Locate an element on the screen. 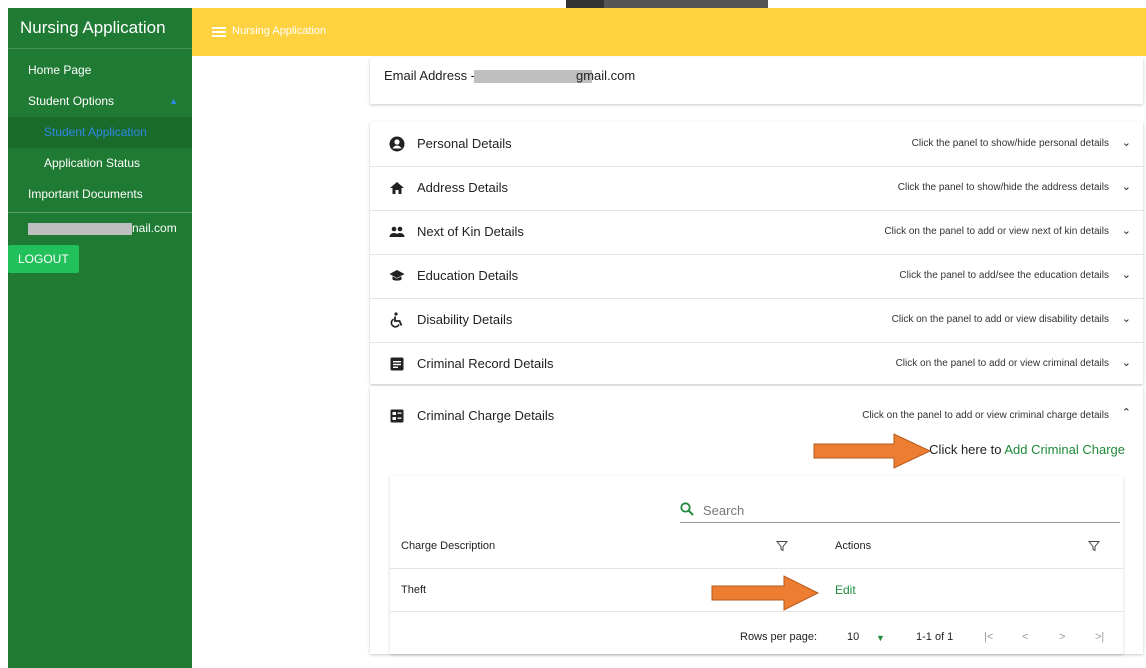 The width and height of the screenshot is (1146, 668). email-suffix: gmail.com is located at coordinates (606, 75).